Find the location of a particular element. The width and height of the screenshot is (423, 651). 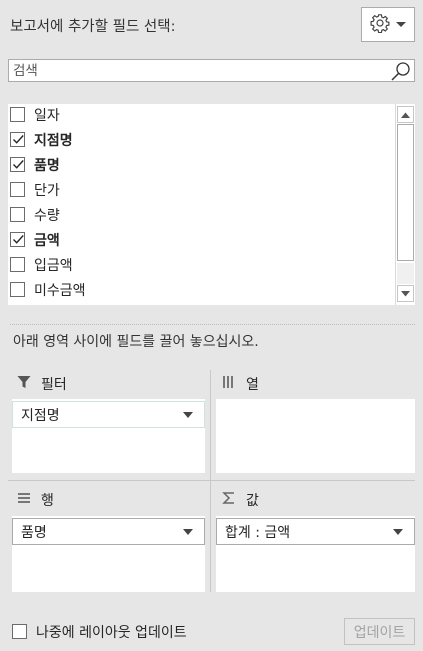

scroll-down-button is located at coordinates (405, 293).